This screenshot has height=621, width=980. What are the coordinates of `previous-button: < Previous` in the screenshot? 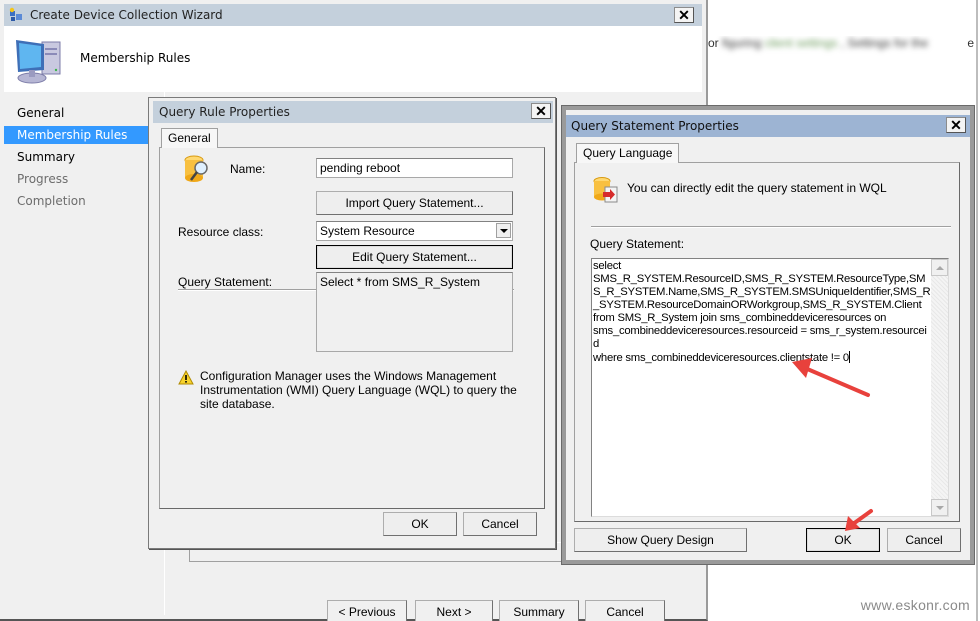 It's located at (367, 610).